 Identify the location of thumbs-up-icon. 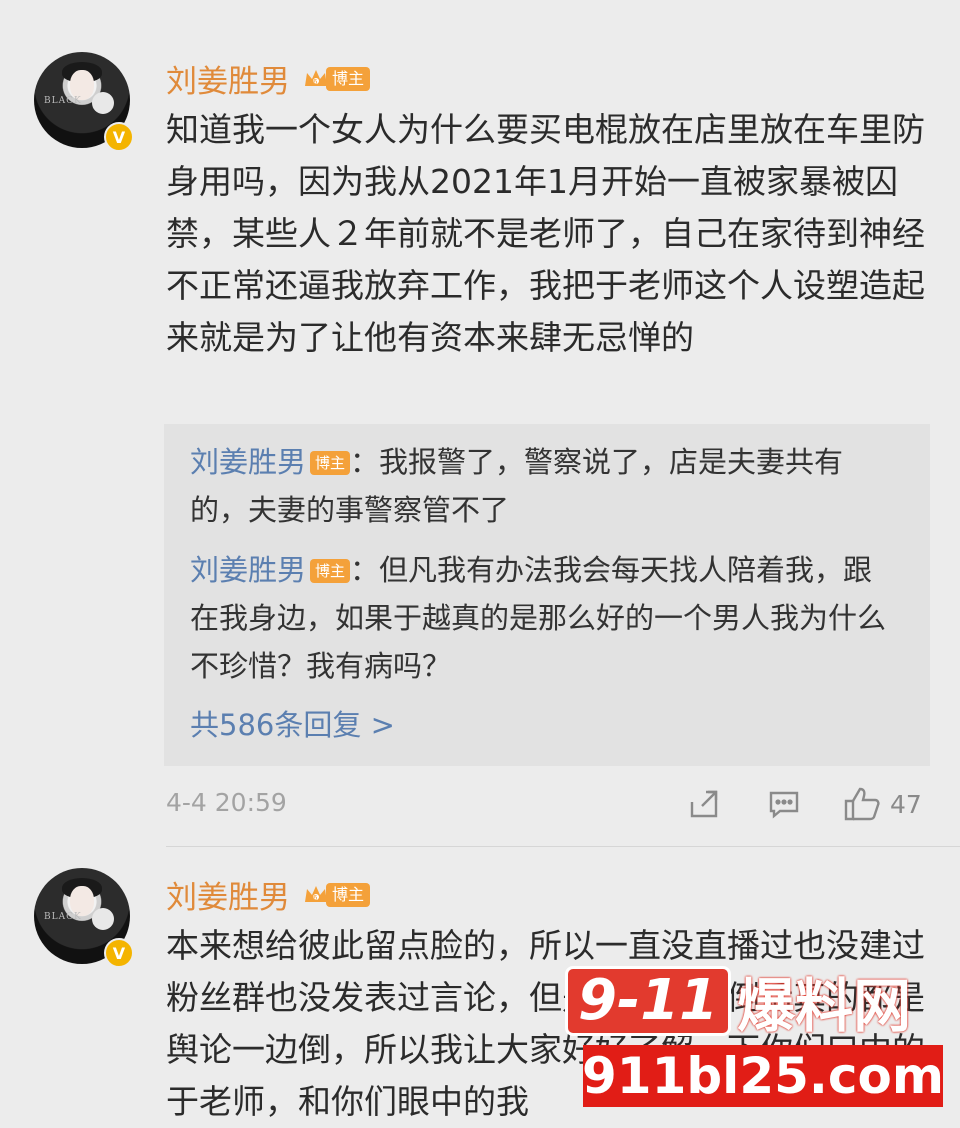
(862, 804).